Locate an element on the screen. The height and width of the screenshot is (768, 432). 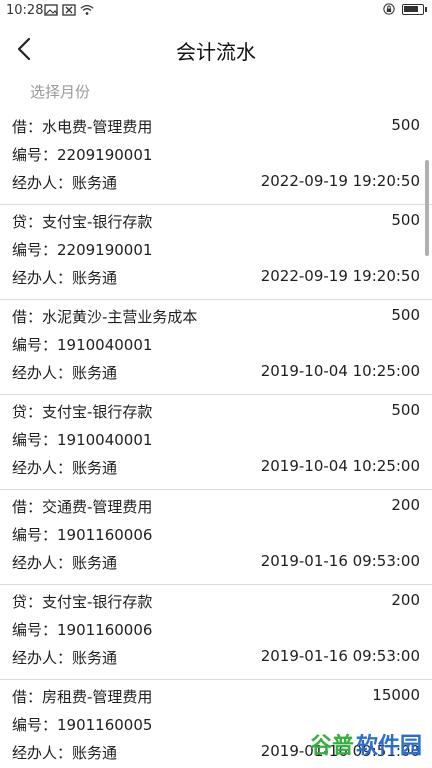
header-bar: 会计流水 is located at coordinates (216, 49).